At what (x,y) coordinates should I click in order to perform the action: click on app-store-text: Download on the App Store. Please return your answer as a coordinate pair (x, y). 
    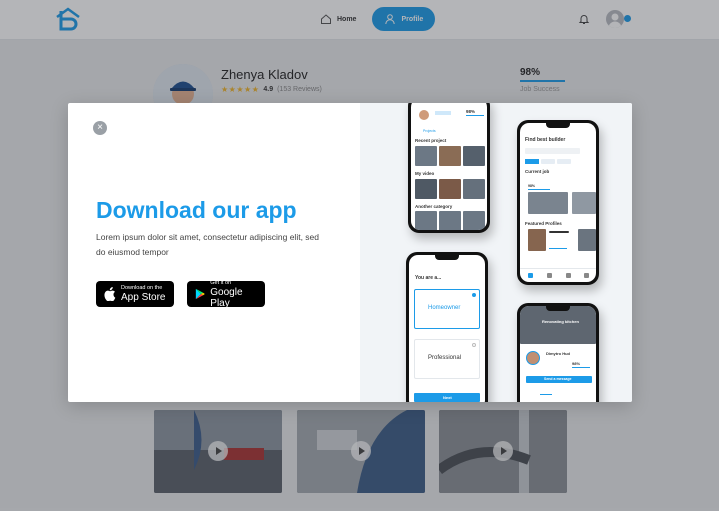
    Looking at the image, I should click on (143, 294).